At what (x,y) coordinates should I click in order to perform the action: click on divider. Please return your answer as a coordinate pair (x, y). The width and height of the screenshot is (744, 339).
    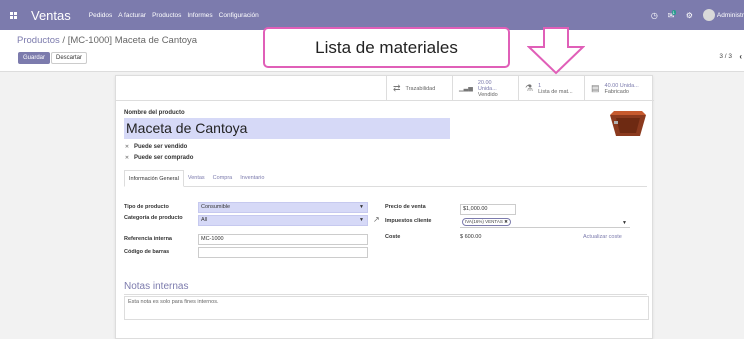
    Looking at the image, I should click on (385, 294).